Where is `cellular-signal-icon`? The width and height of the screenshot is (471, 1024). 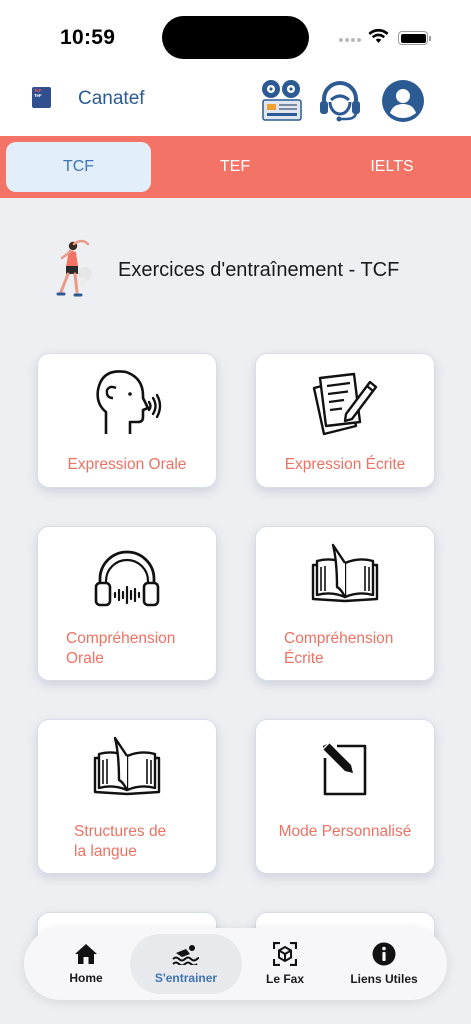
cellular-signal-icon is located at coordinates (350, 40).